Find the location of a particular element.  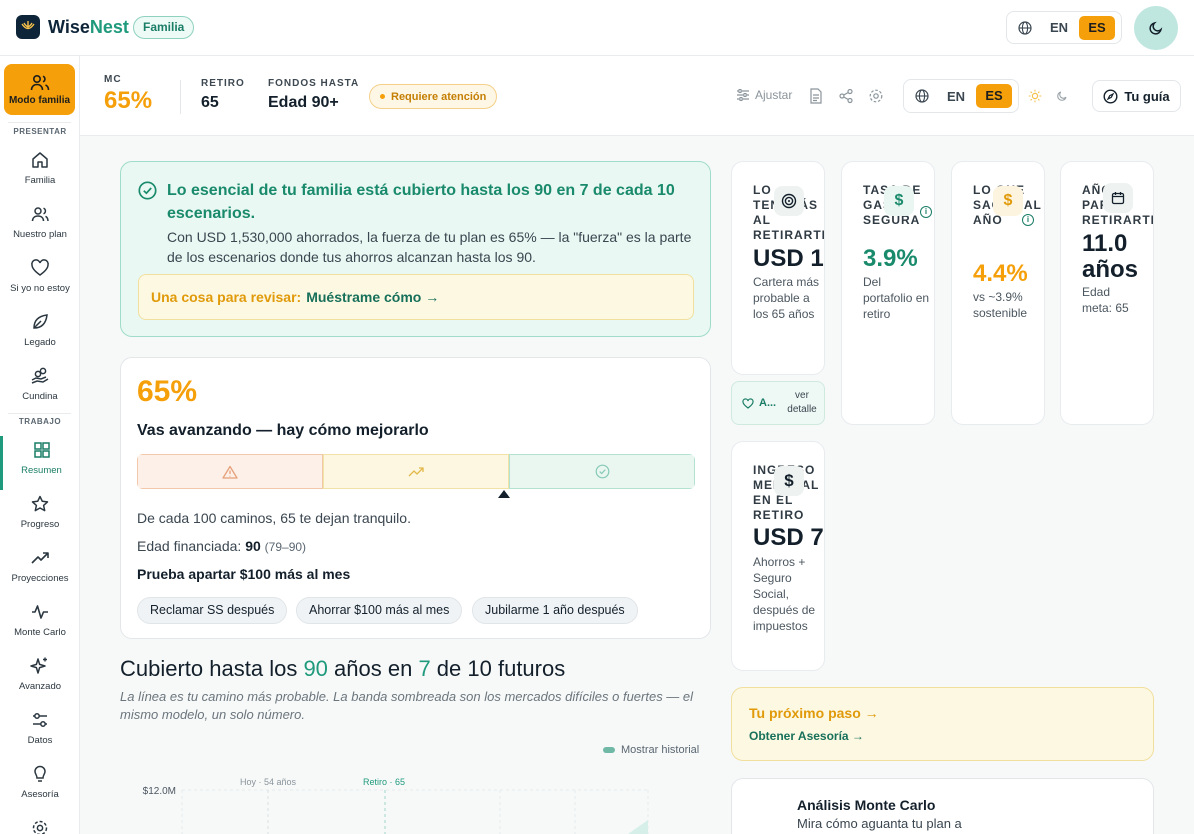

next-step-title: Tu próximo paso → is located at coordinates (814, 713).